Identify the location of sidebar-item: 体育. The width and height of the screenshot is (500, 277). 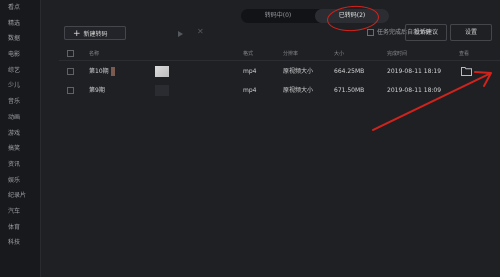
(20, 228).